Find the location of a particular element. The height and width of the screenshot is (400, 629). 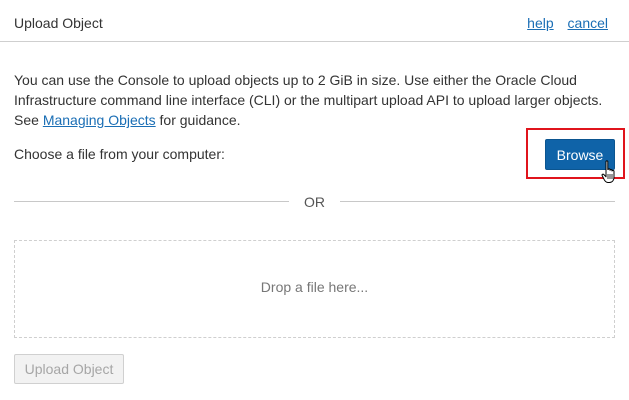

choose-file-label: Choose a file from your computer: is located at coordinates (119, 154).